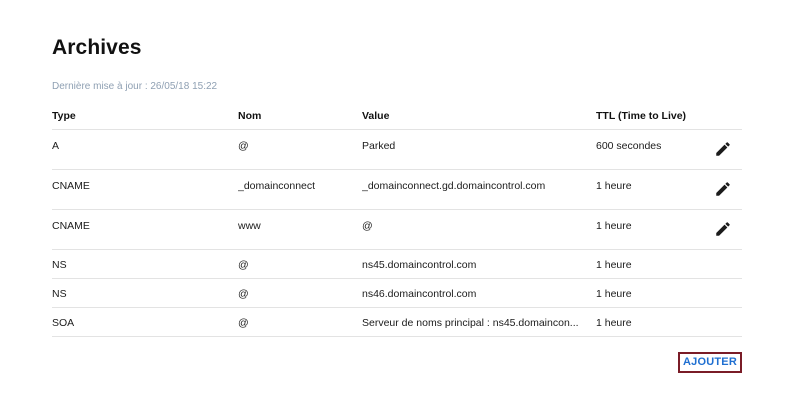 This screenshot has width=800, height=394. Describe the element at coordinates (629, 145) in the screenshot. I see `record-ttl: 600 secondes` at that location.